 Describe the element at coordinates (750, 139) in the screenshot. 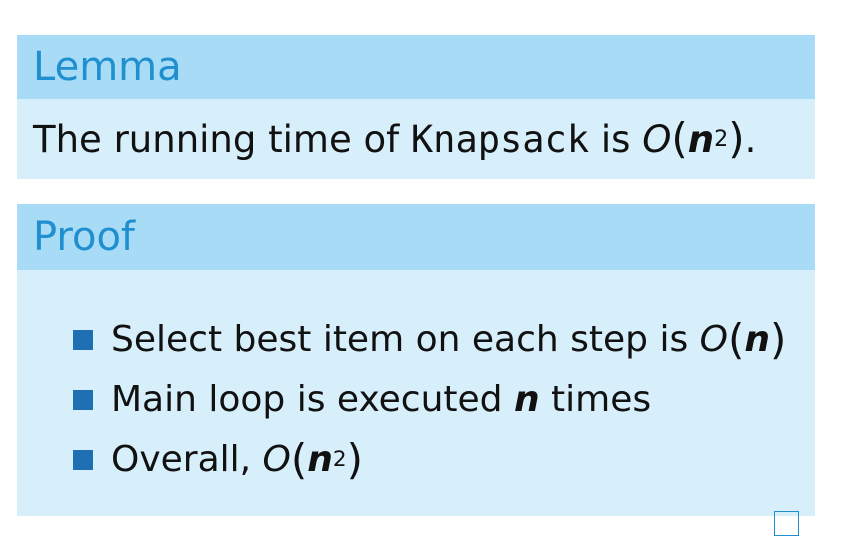

I see `period: .` at that location.